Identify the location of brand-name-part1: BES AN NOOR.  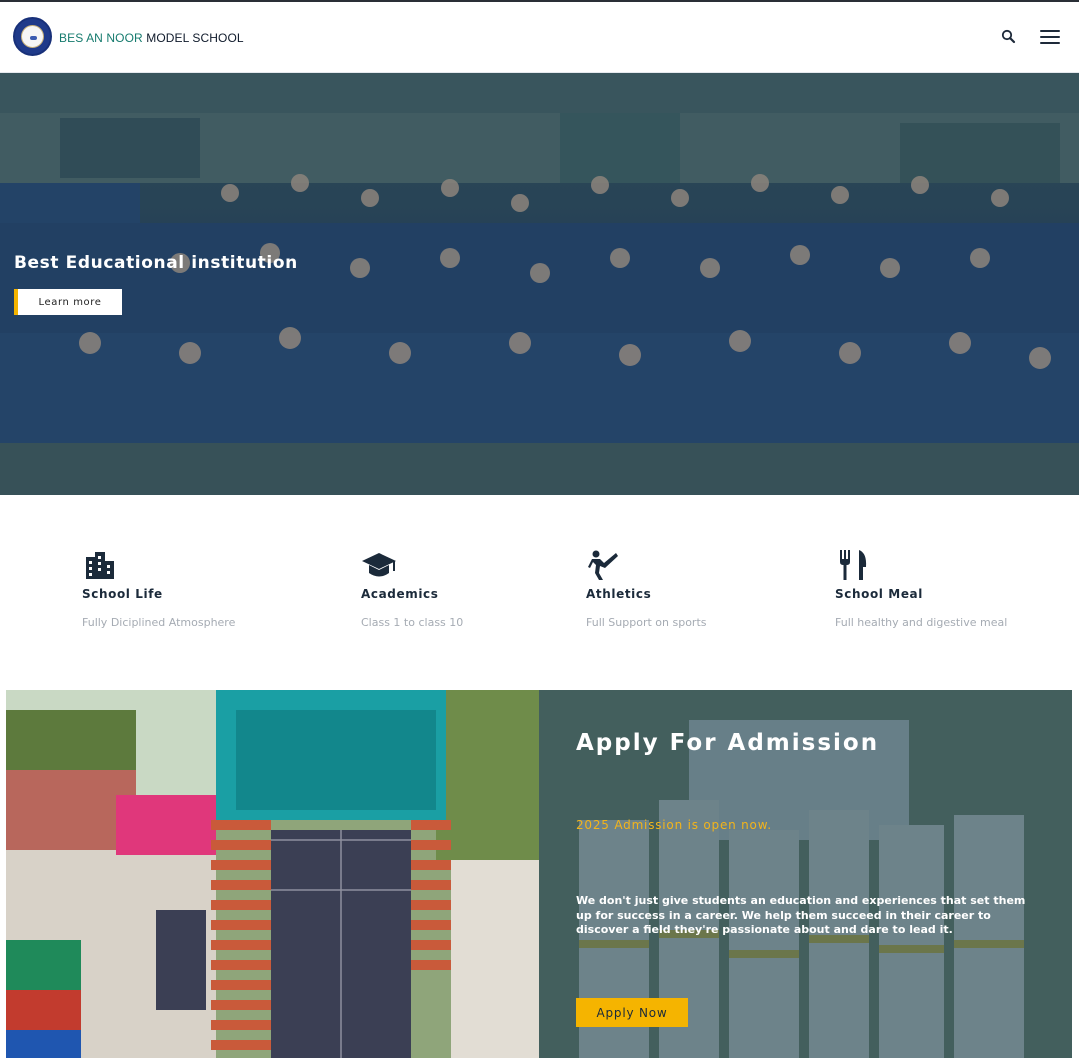
(101, 38).